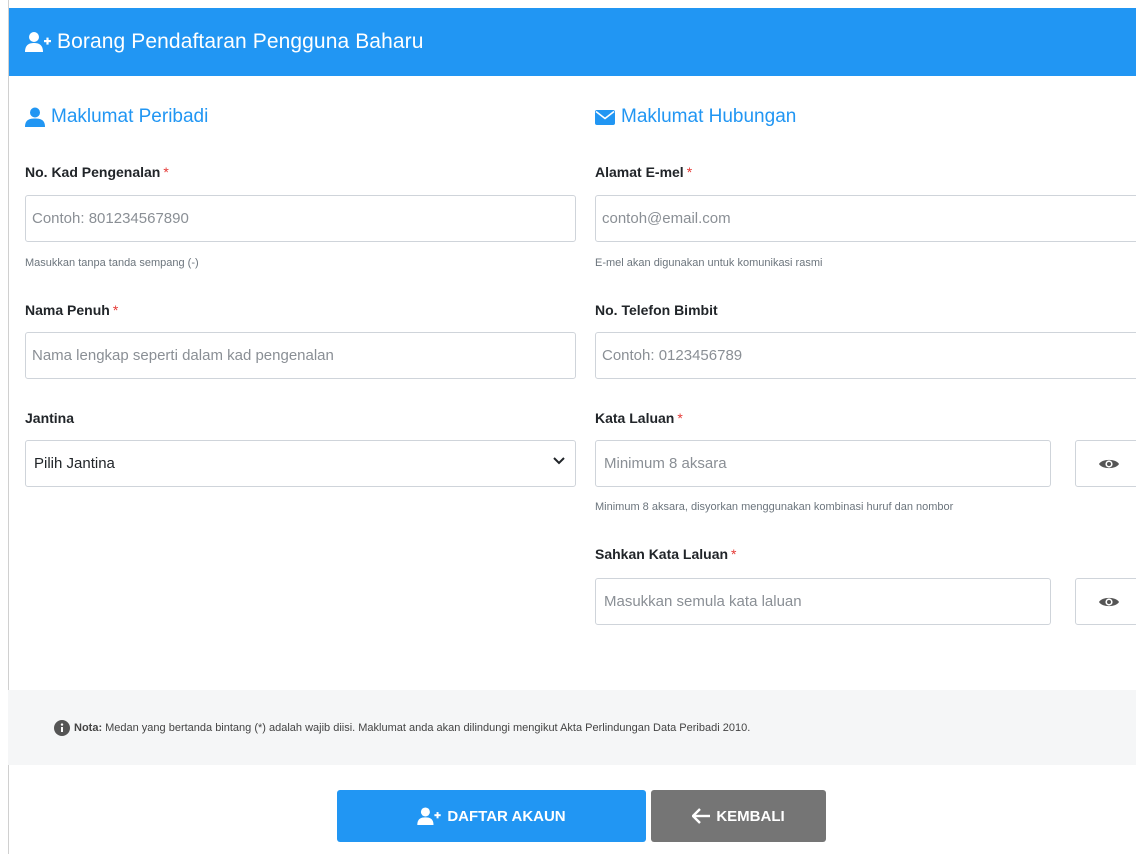  I want to click on ic-label: No. Kad Pengenalan *, so click(97, 172).